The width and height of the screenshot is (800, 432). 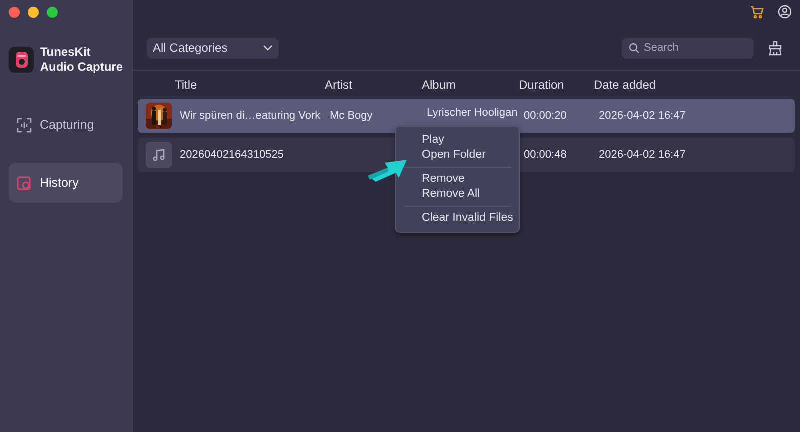 What do you see at coordinates (546, 155) in the screenshot?
I see `duration-cell-text: 00:00:48` at bounding box center [546, 155].